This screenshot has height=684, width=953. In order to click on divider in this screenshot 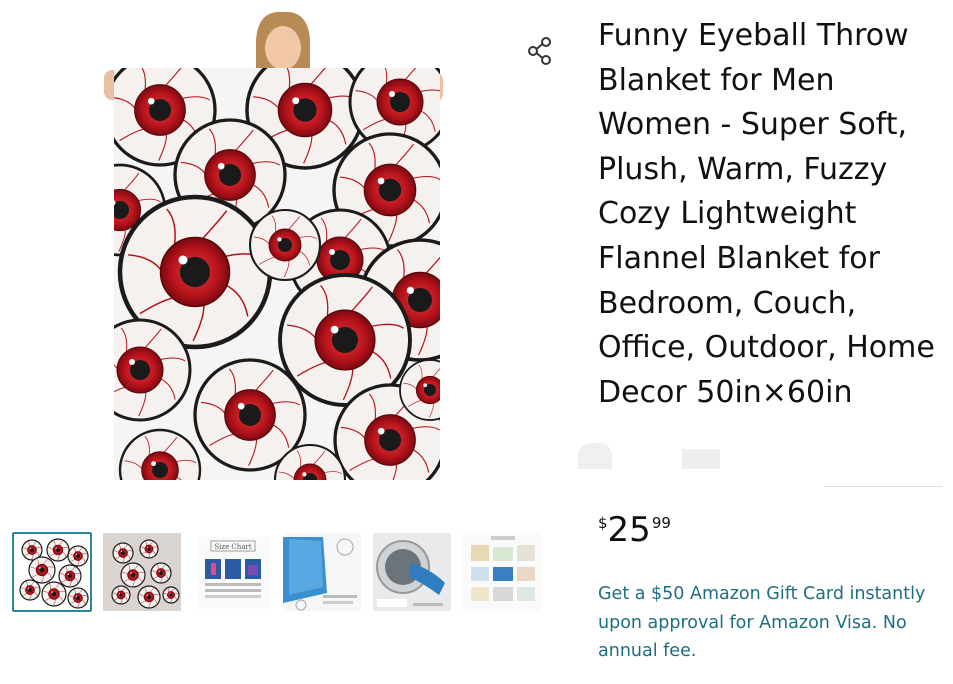, I will do `click(883, 486)`.